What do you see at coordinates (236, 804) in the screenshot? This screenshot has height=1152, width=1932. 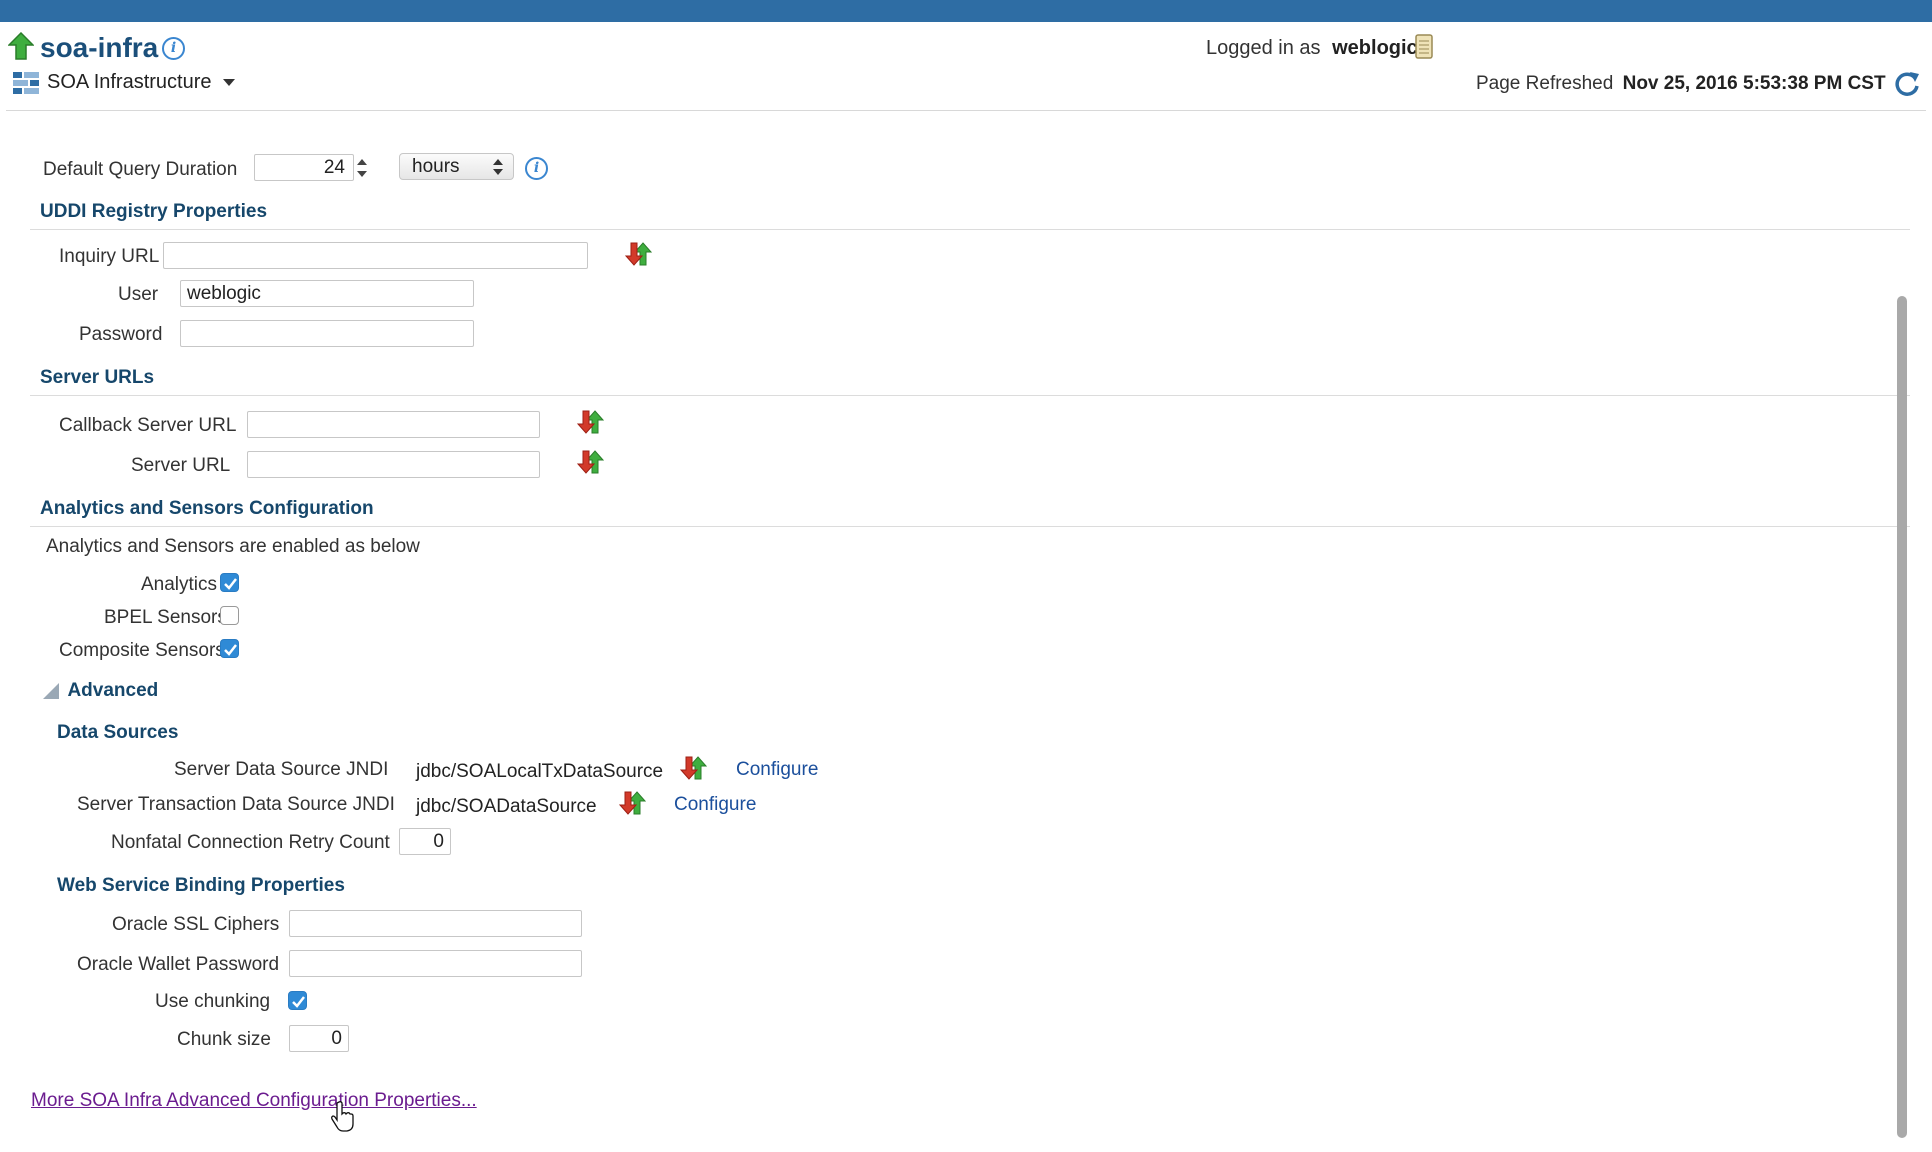 I see `tx-ds-label: Server Transaction Data Source JNDI` at bounding box center [236, 804].